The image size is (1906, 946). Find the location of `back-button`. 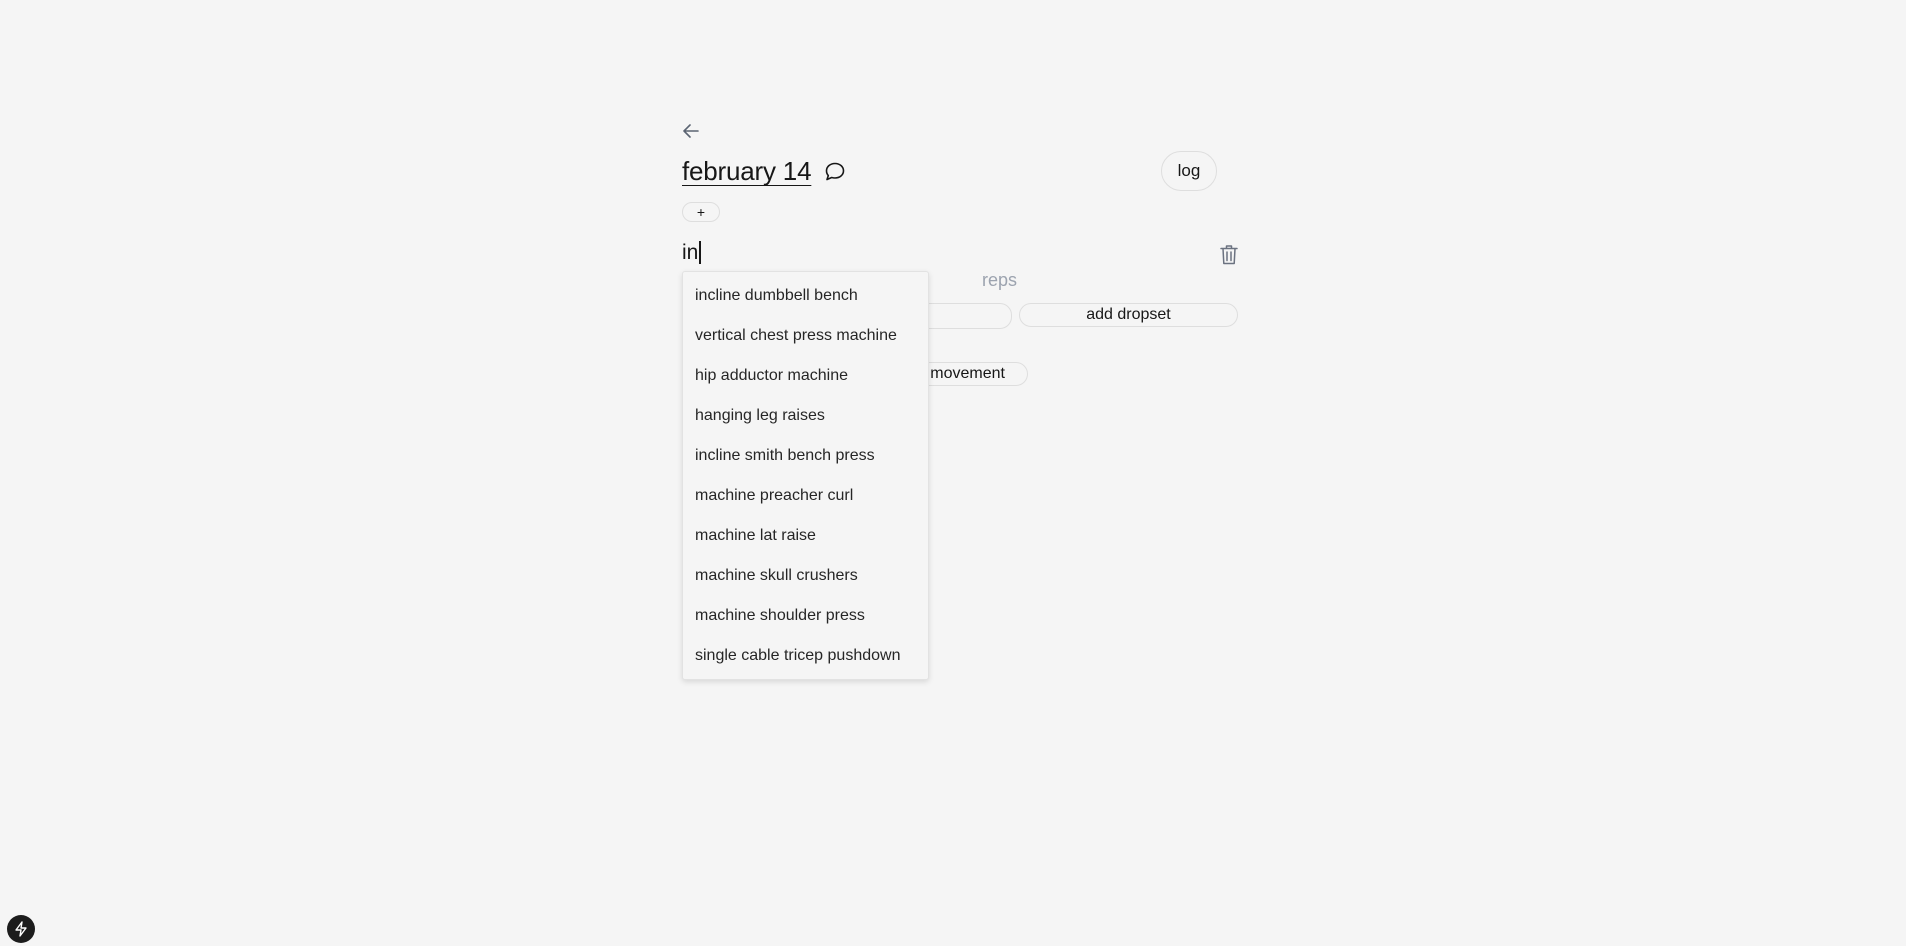

back-button is located at coordinates (691, 131).